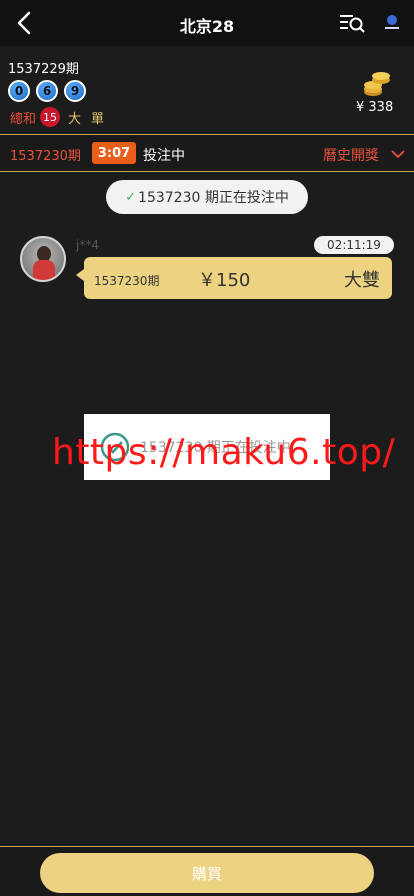 This screenshot has width=414, height=896. I want to click on brand-logo-icon, so click(392, 23).